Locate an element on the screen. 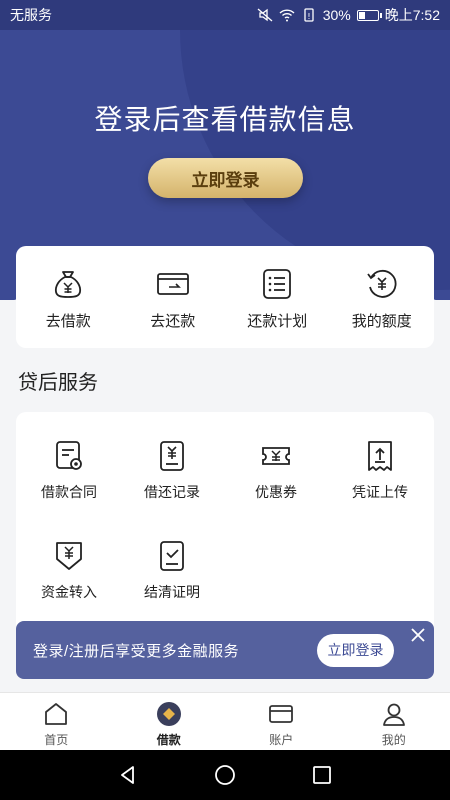 This screenshot has width=450, height=800. quick-action-borrow: 去借款 is located at coordinates (68, 297).